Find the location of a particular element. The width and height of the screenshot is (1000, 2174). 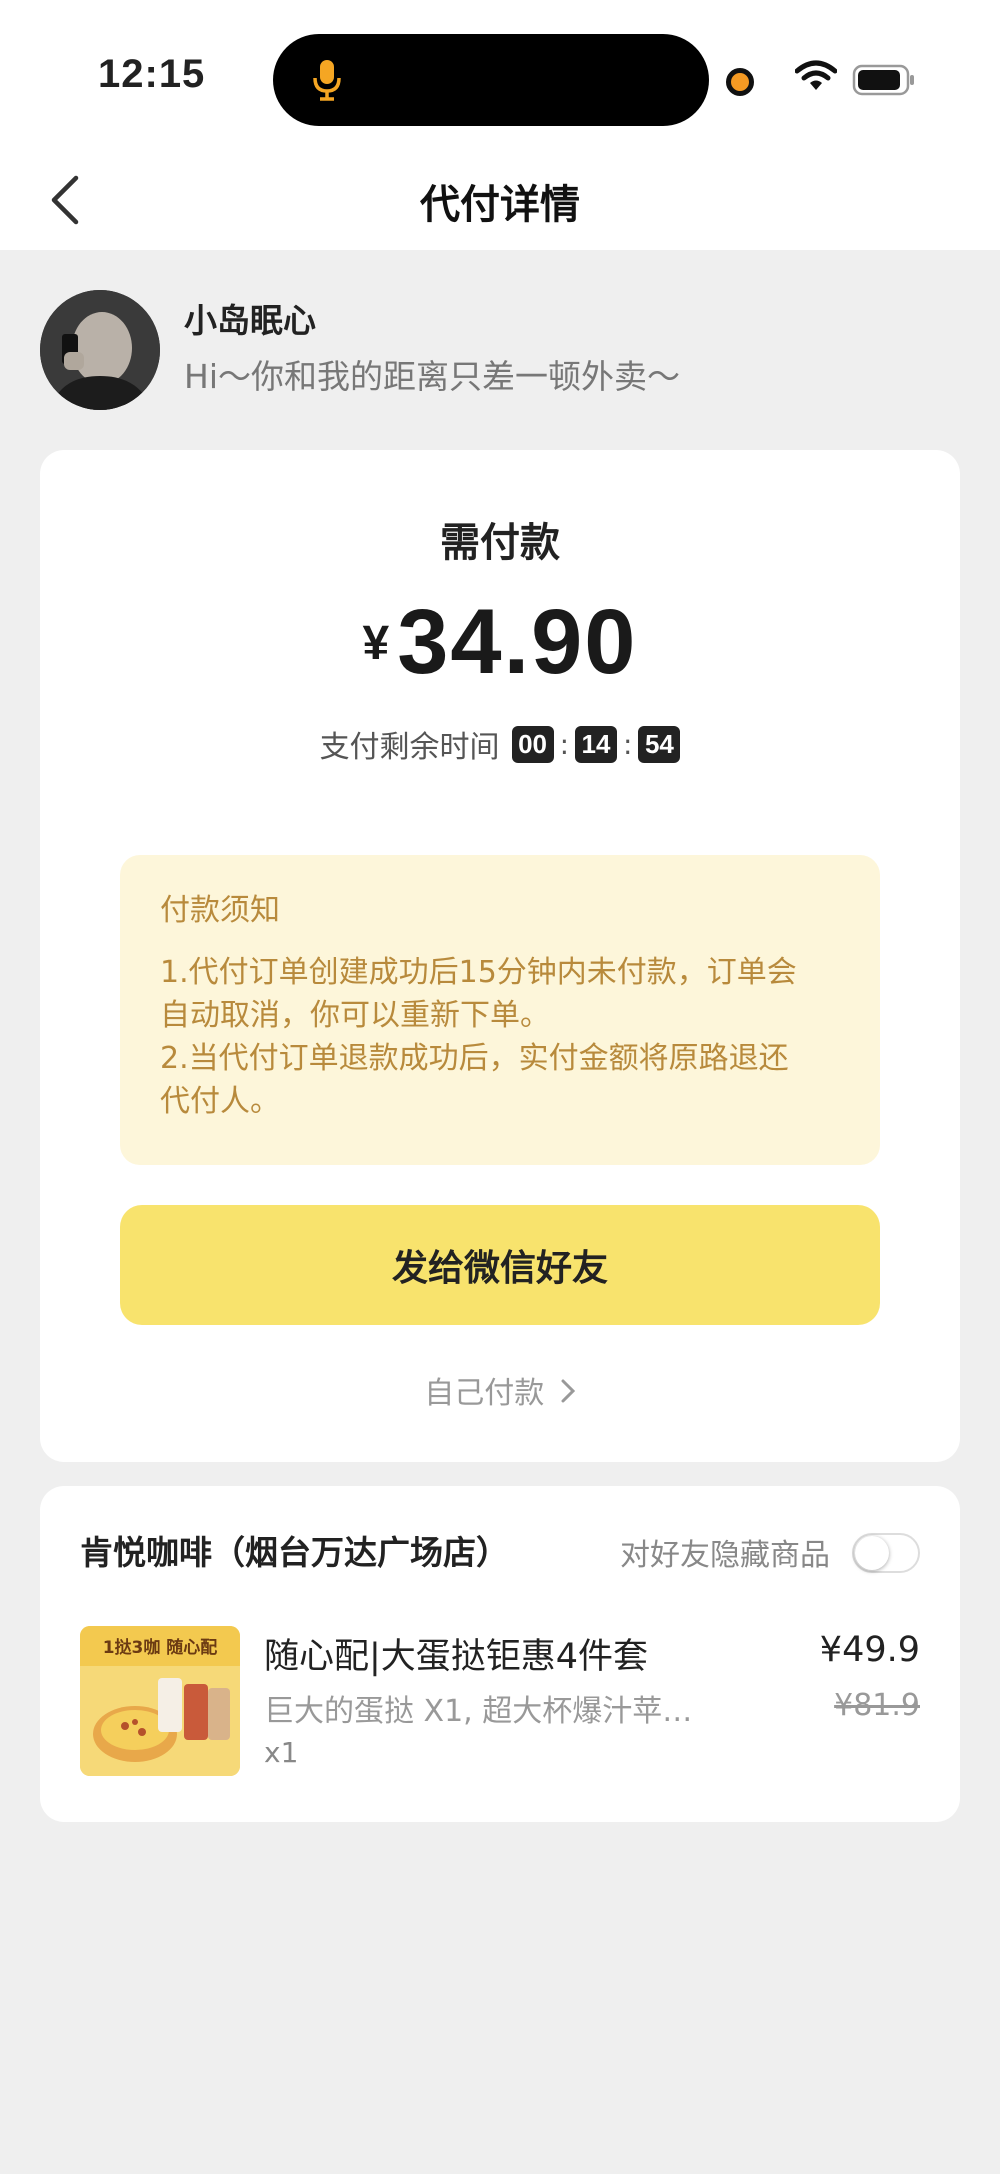

product-image-text: 1挞3咖 随心配 is located at coordinates (160, 1647).